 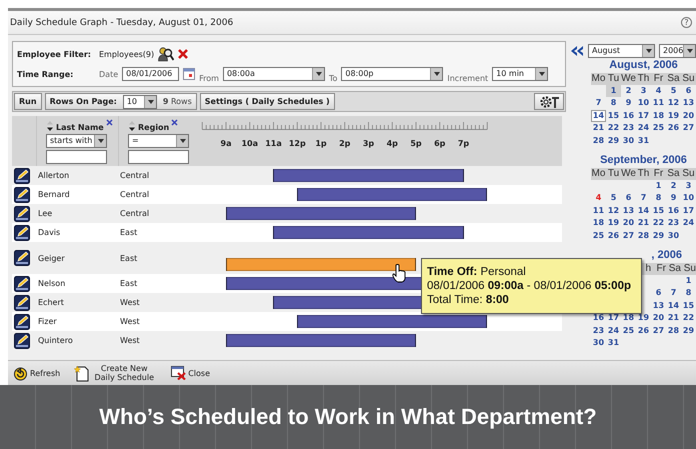 What do you see at coordinates (183, 54) in the screenshot?
I see `remove-icon` at bounding box center [183, 54].